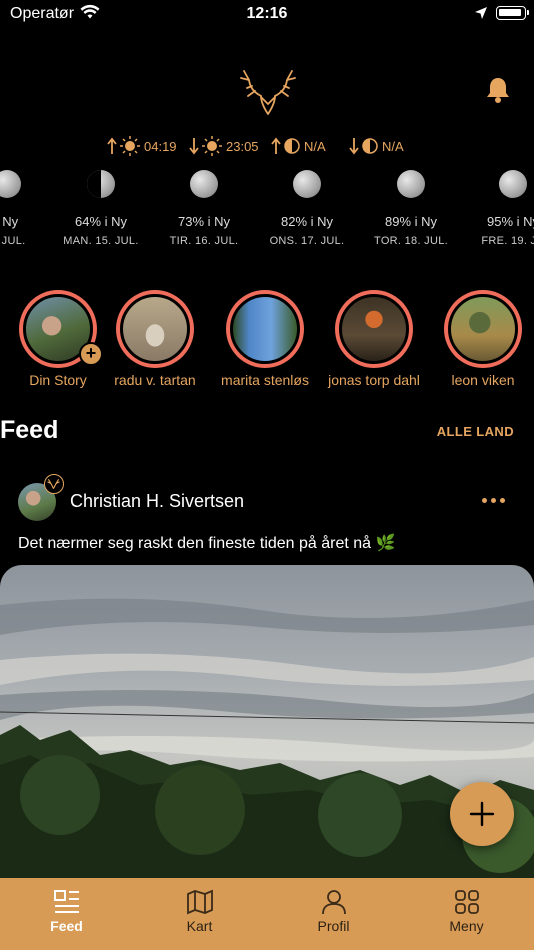  Describe the element at coordinates (242, 146) in the screenshot. I see `sunset-time: 23:05` at that location.